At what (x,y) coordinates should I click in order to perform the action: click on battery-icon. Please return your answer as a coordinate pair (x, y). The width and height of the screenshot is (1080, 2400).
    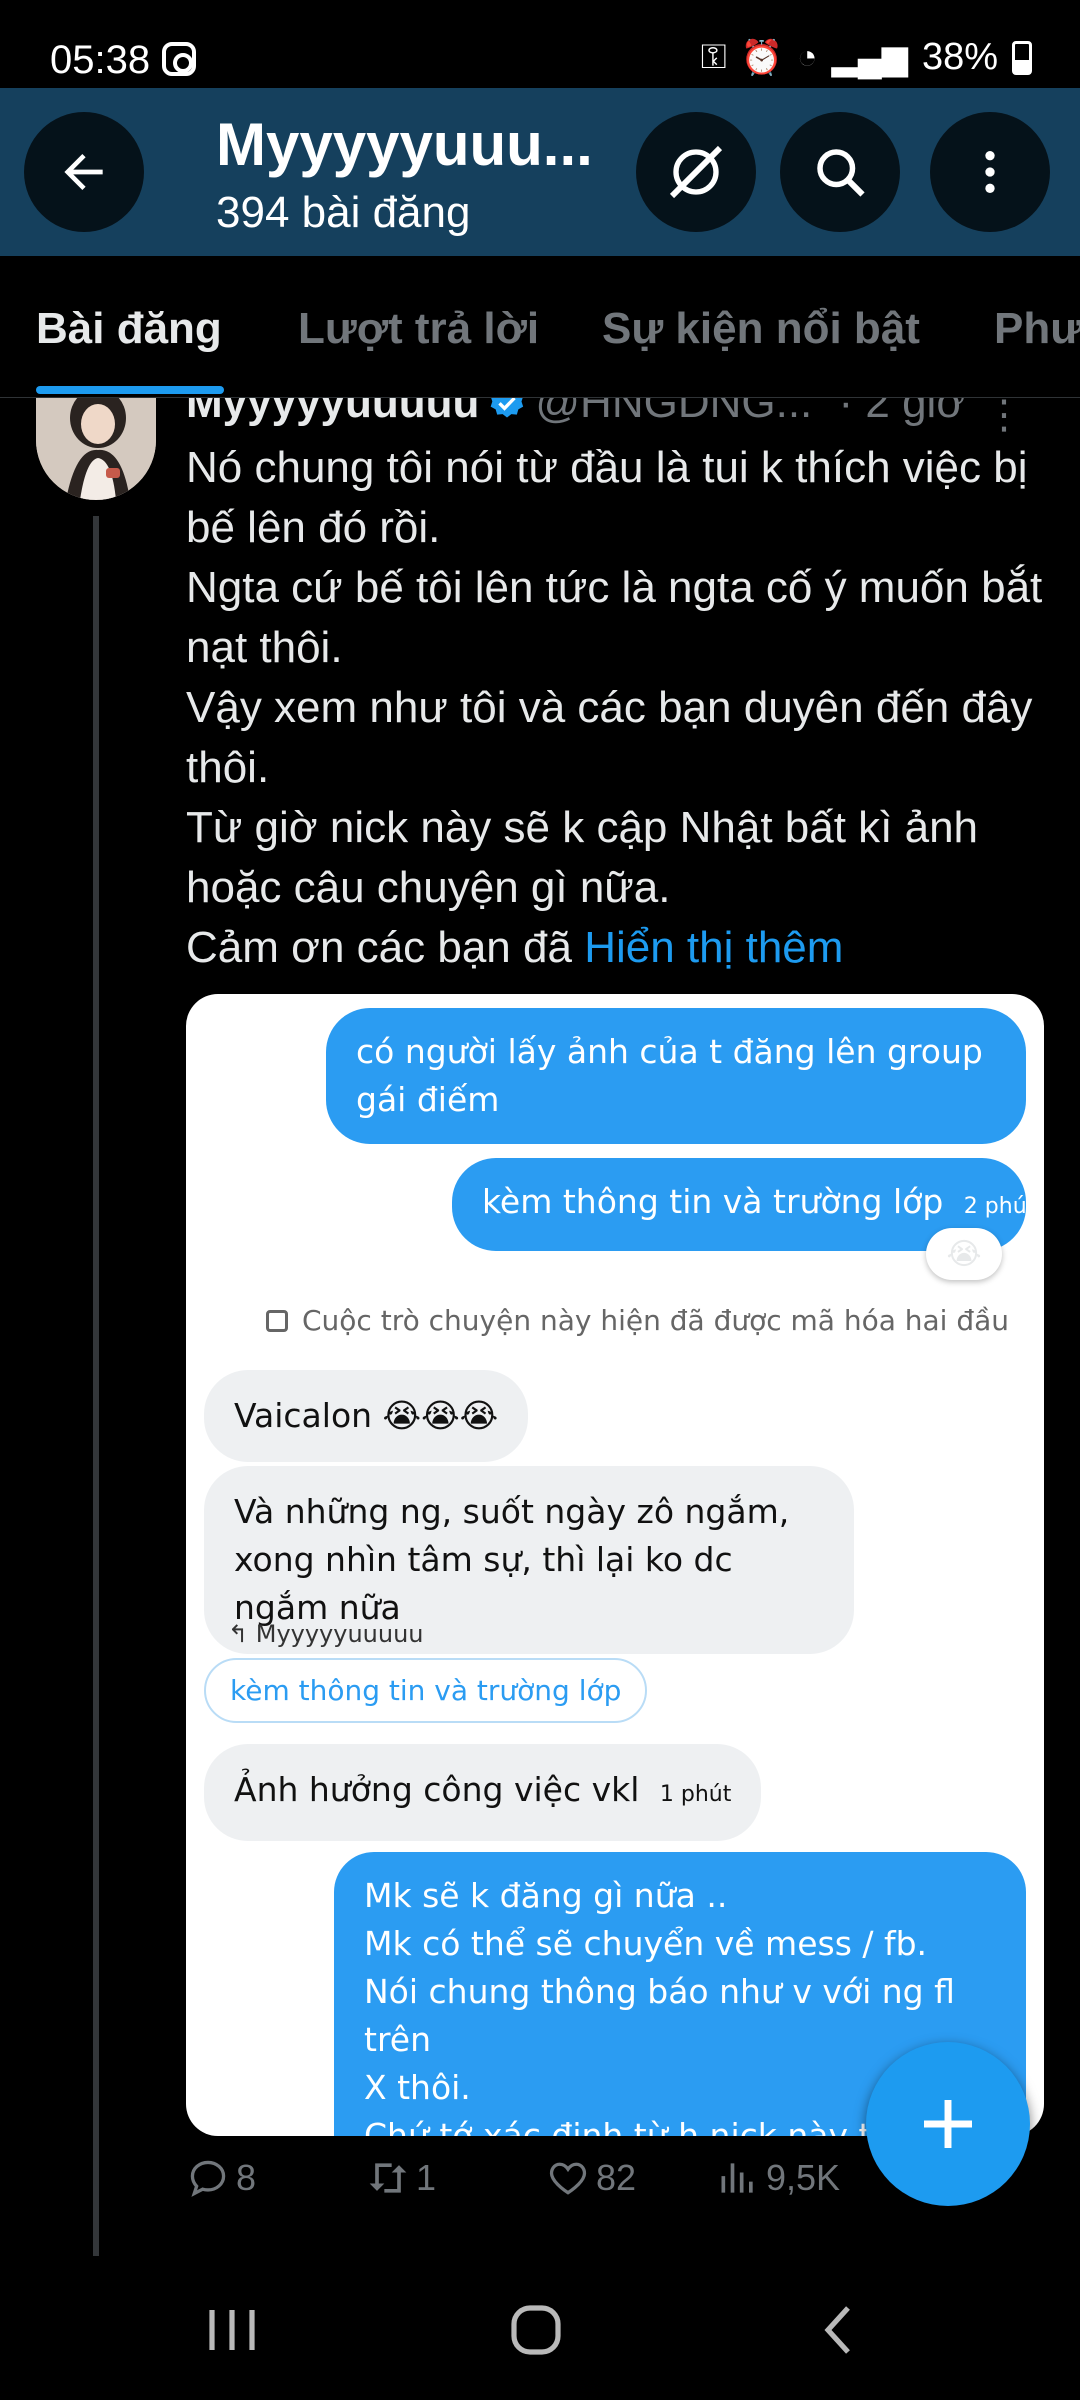
    Looking at the image, I should click on (1022, 57).